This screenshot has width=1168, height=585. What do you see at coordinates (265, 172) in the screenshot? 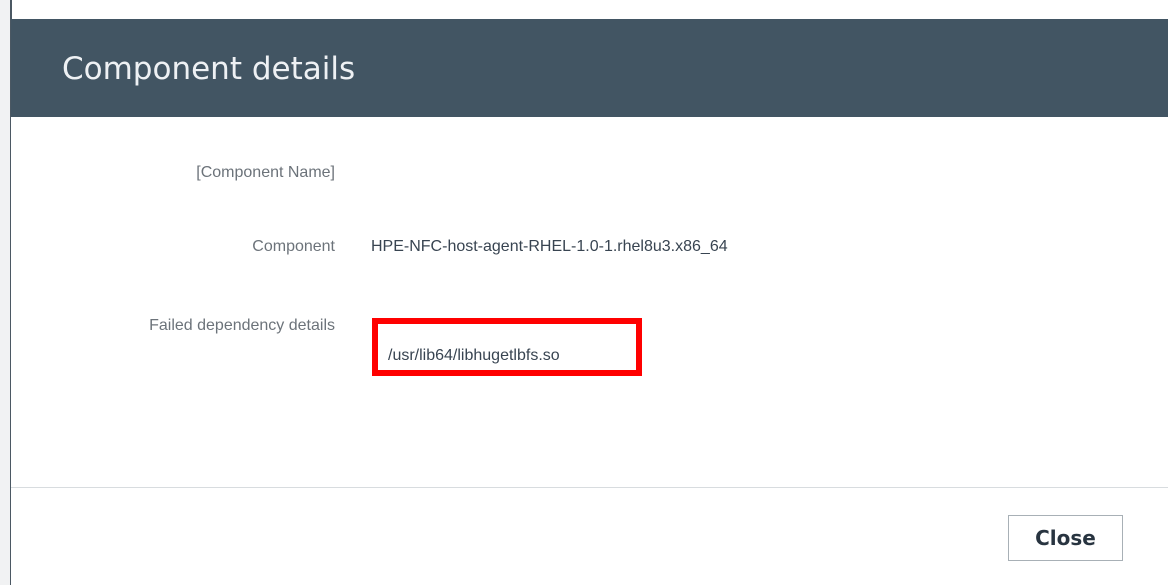
I see `component-name-label: [Component Name]` at bounding box center [265, 172].